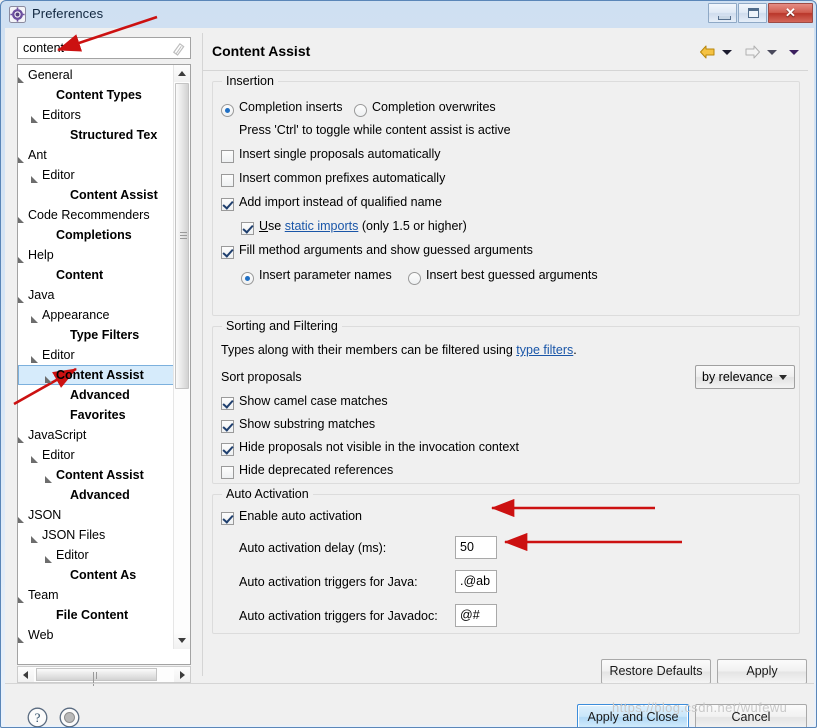 This screenshot has height=728, width=817. Describe the element at coordinates (227, 403) in the screenshot. I see `show-camel-case-checkbox` at that location.